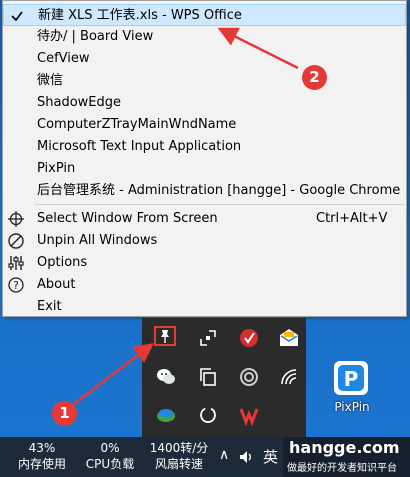  I want to click on menu-item-label: CefView, so click(63, 58).